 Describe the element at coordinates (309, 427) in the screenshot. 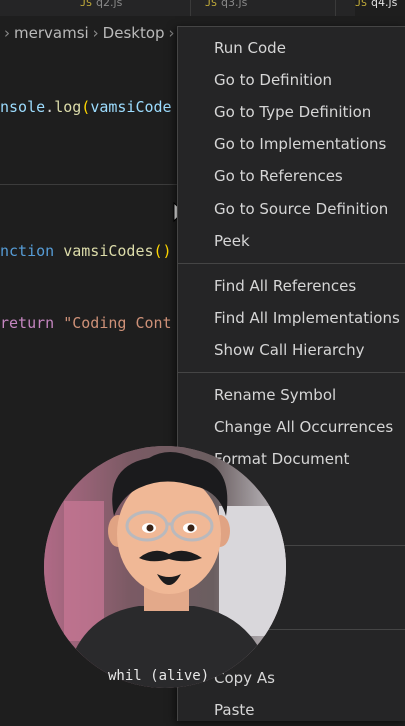

I see `menu-item-change-all-occurrences: Change All Occurrences` at that location.